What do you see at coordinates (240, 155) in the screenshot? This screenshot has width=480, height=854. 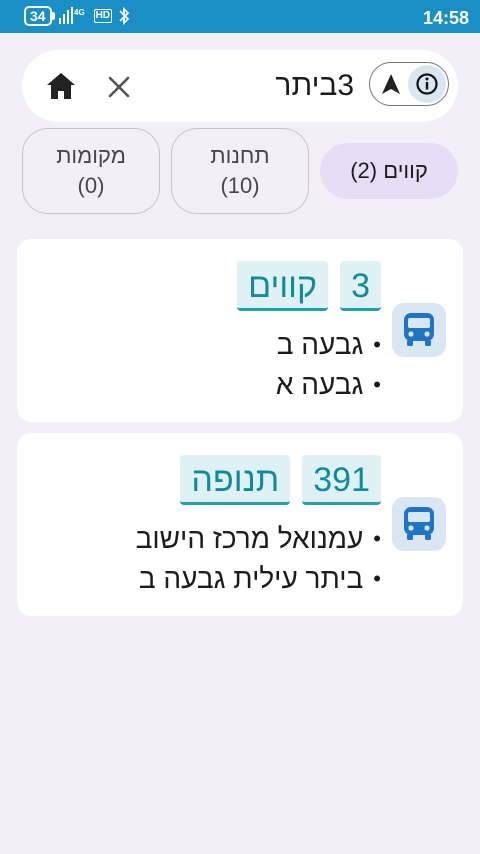 I see `chip-label: תחנות` at bounding box center [240, 155].